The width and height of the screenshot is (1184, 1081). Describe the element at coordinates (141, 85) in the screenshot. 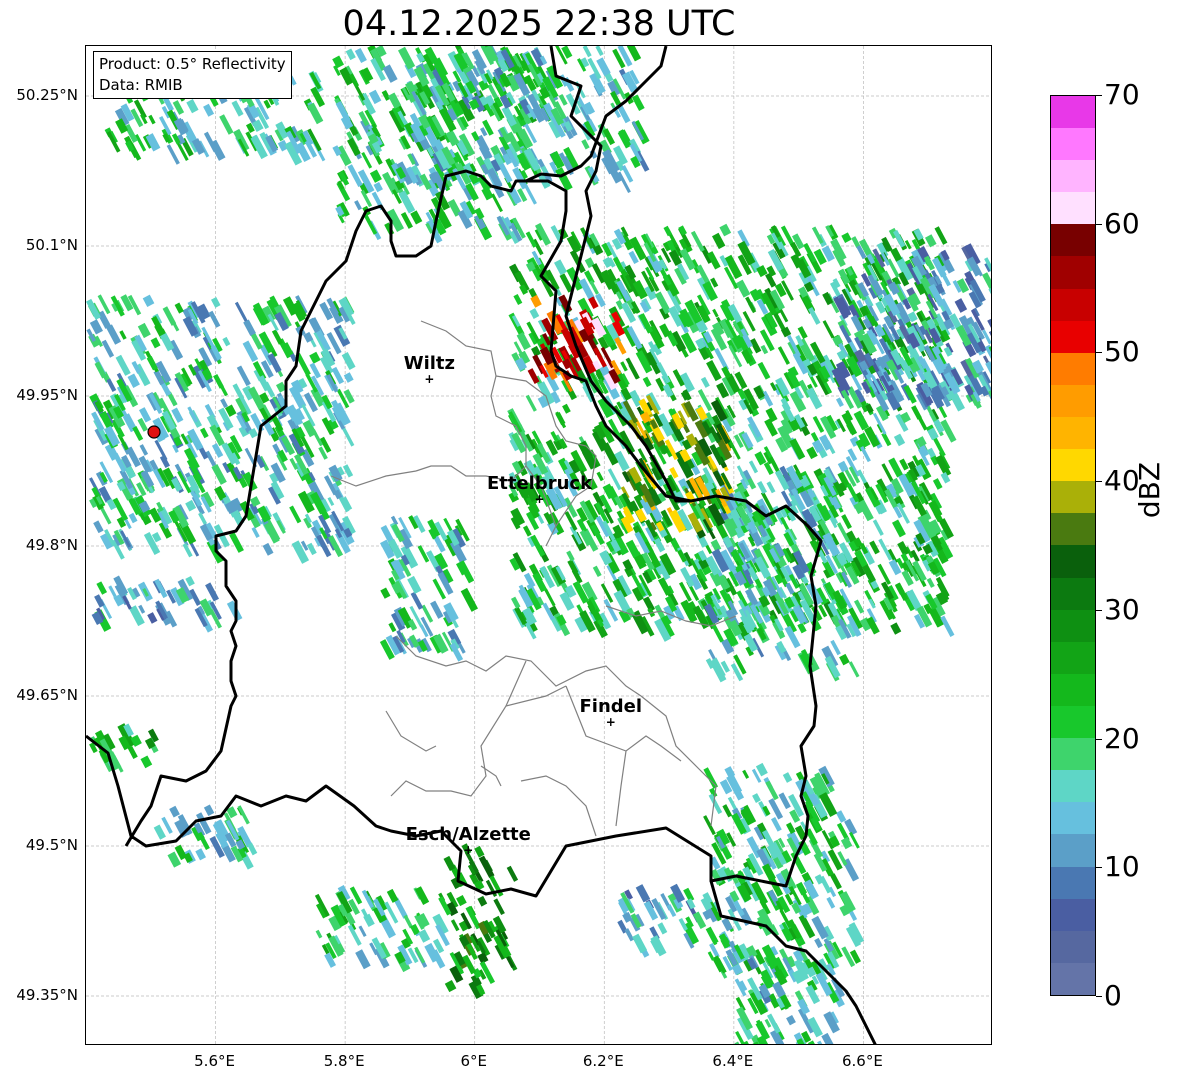

I see `data-source-label: Data: RMIB` at that location.